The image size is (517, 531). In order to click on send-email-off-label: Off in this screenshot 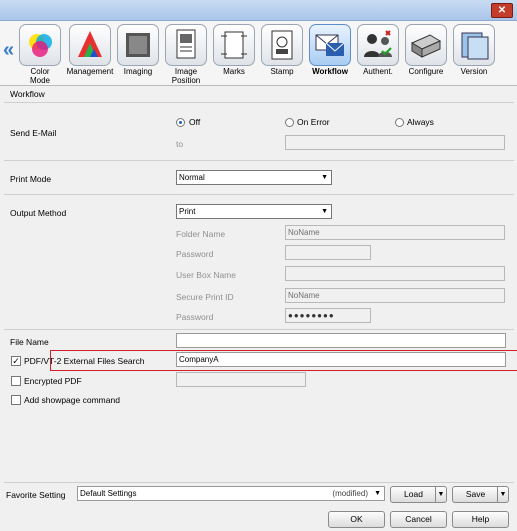, I will do `click(195, 122)`.